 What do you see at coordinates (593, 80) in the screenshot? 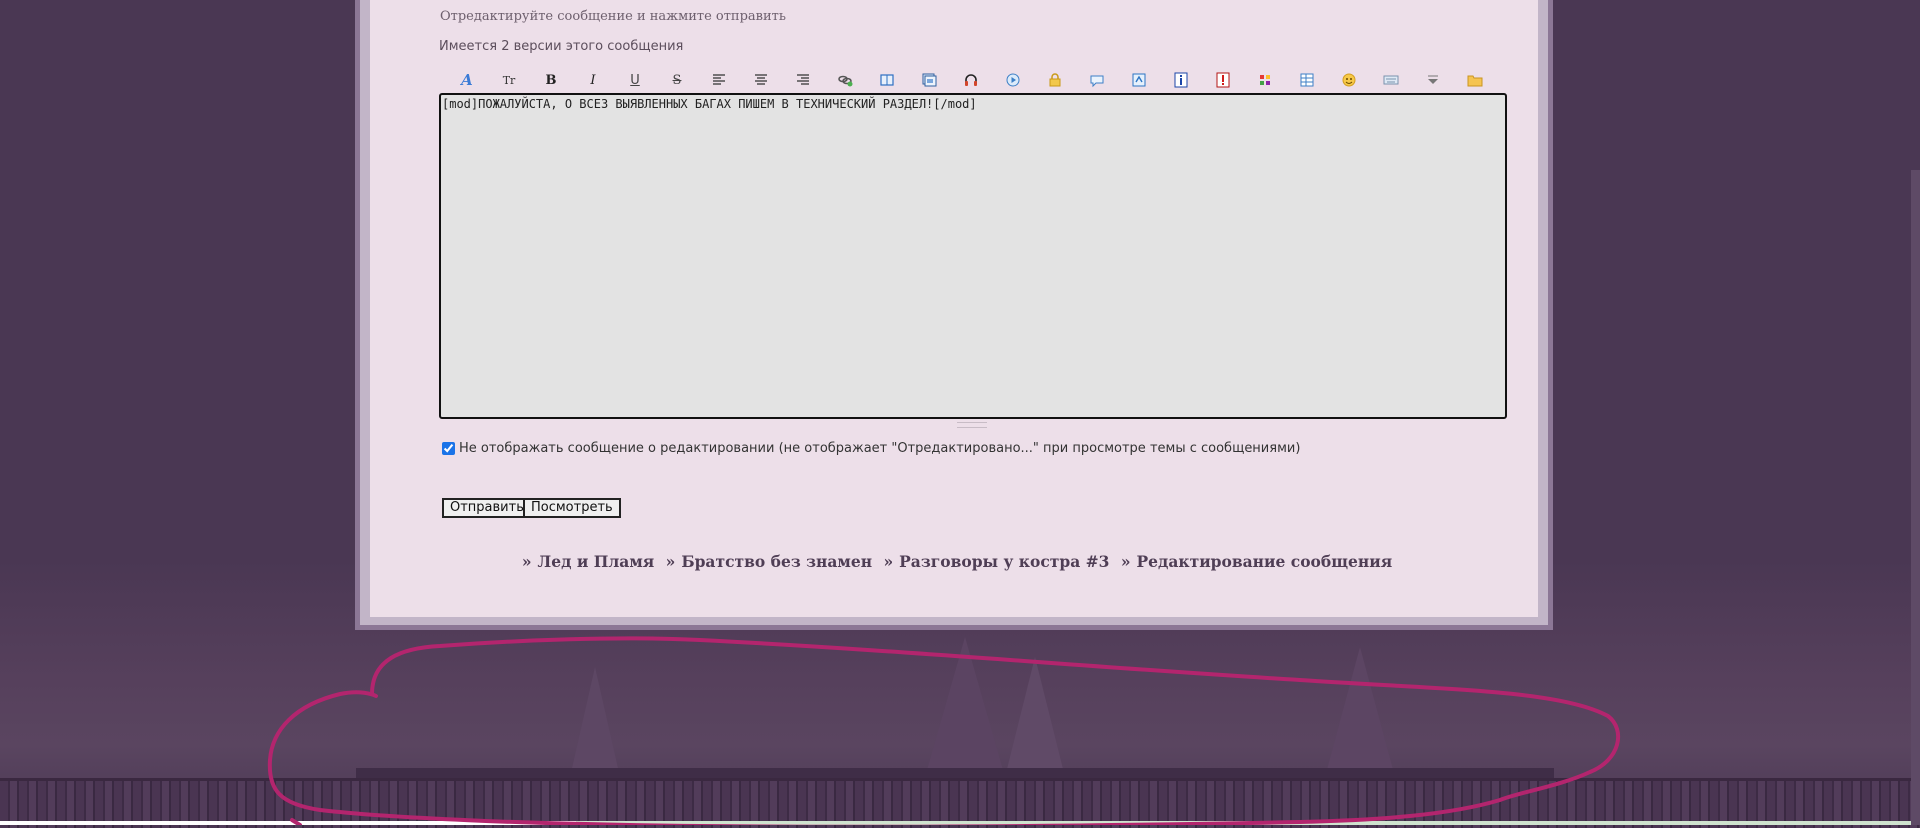
I see `italic-icon: I` at bounding box center [593, 80].